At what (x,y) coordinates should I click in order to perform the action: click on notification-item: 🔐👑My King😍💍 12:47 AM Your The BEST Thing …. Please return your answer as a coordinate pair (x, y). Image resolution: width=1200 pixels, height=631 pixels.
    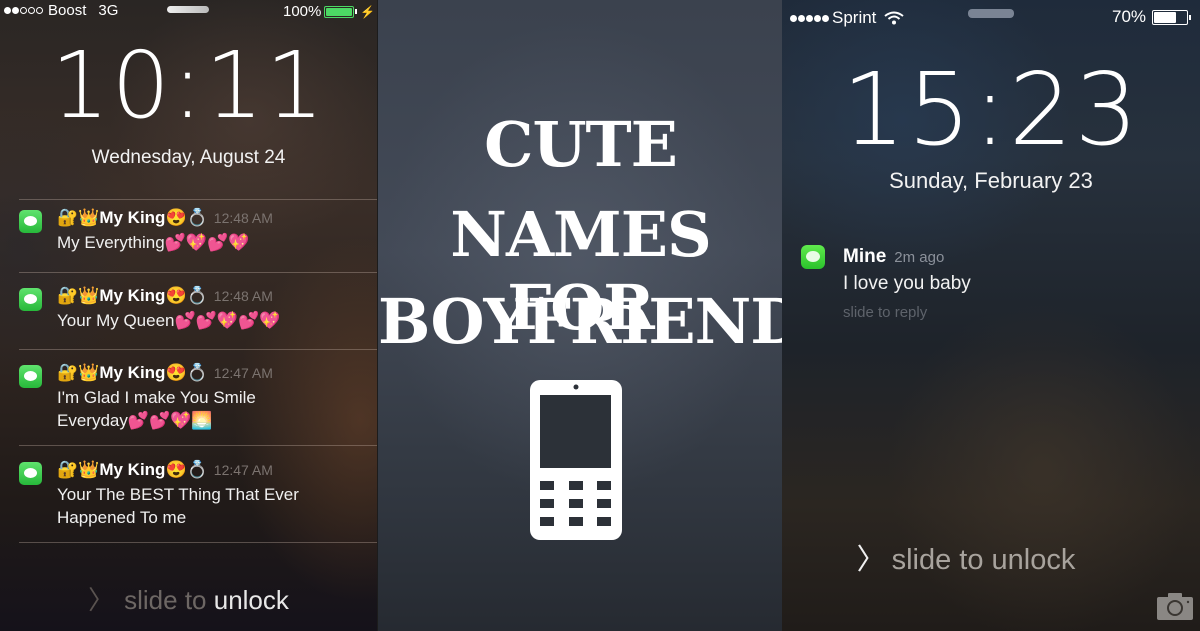
    Looking at the image, I should click on (188, 497).